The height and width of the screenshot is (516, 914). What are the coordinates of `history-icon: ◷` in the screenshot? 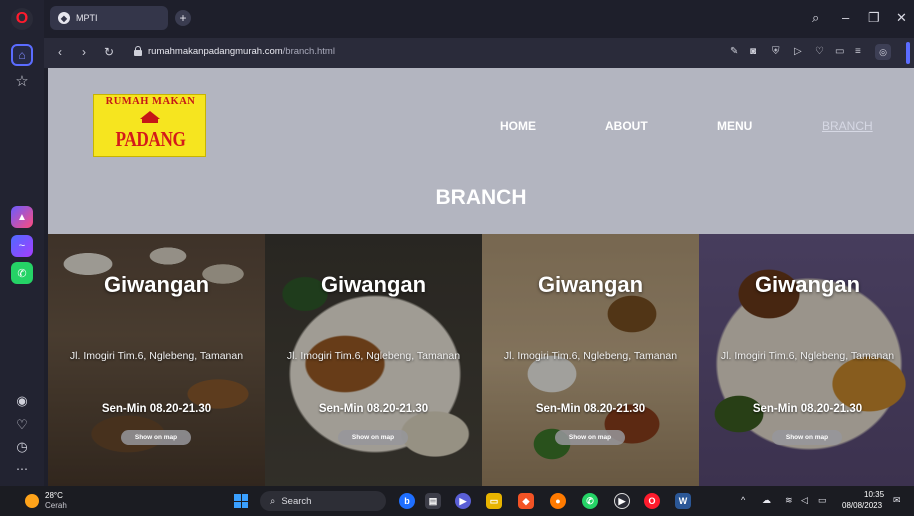 It's located at (22, 447).